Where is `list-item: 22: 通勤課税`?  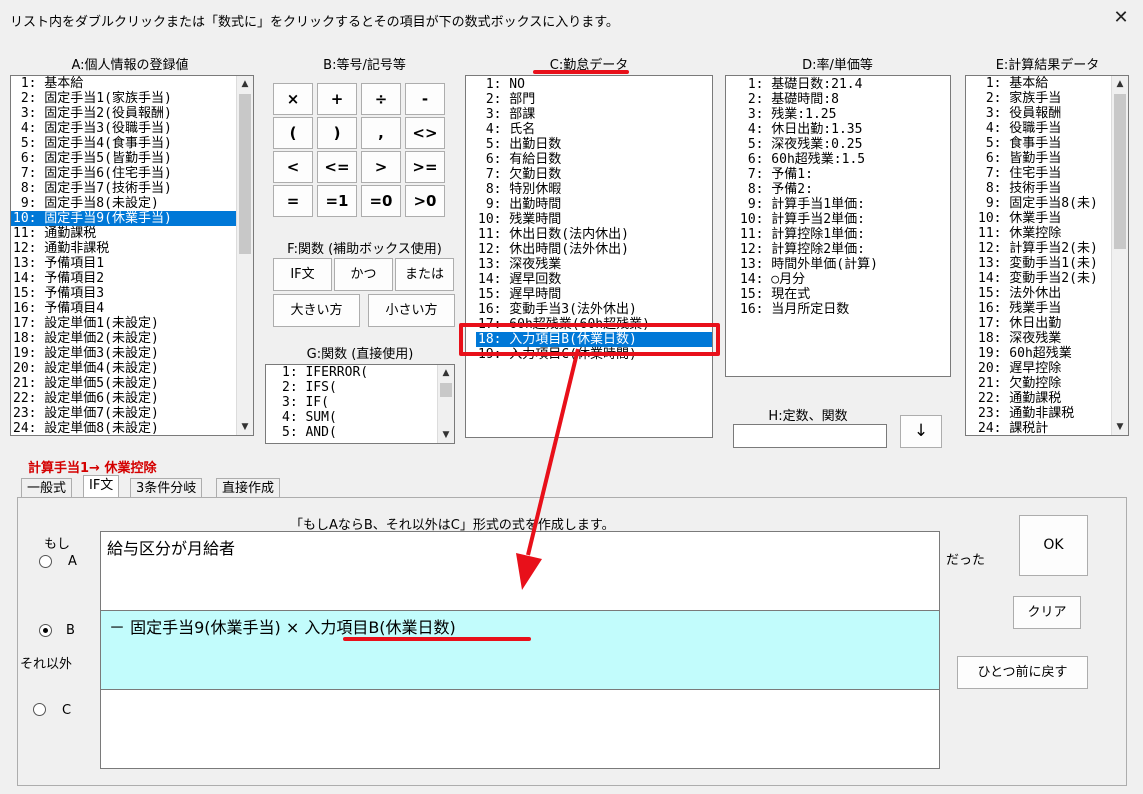 list-item: 22: 通勤課税 is located at coordinates (1052, 398).